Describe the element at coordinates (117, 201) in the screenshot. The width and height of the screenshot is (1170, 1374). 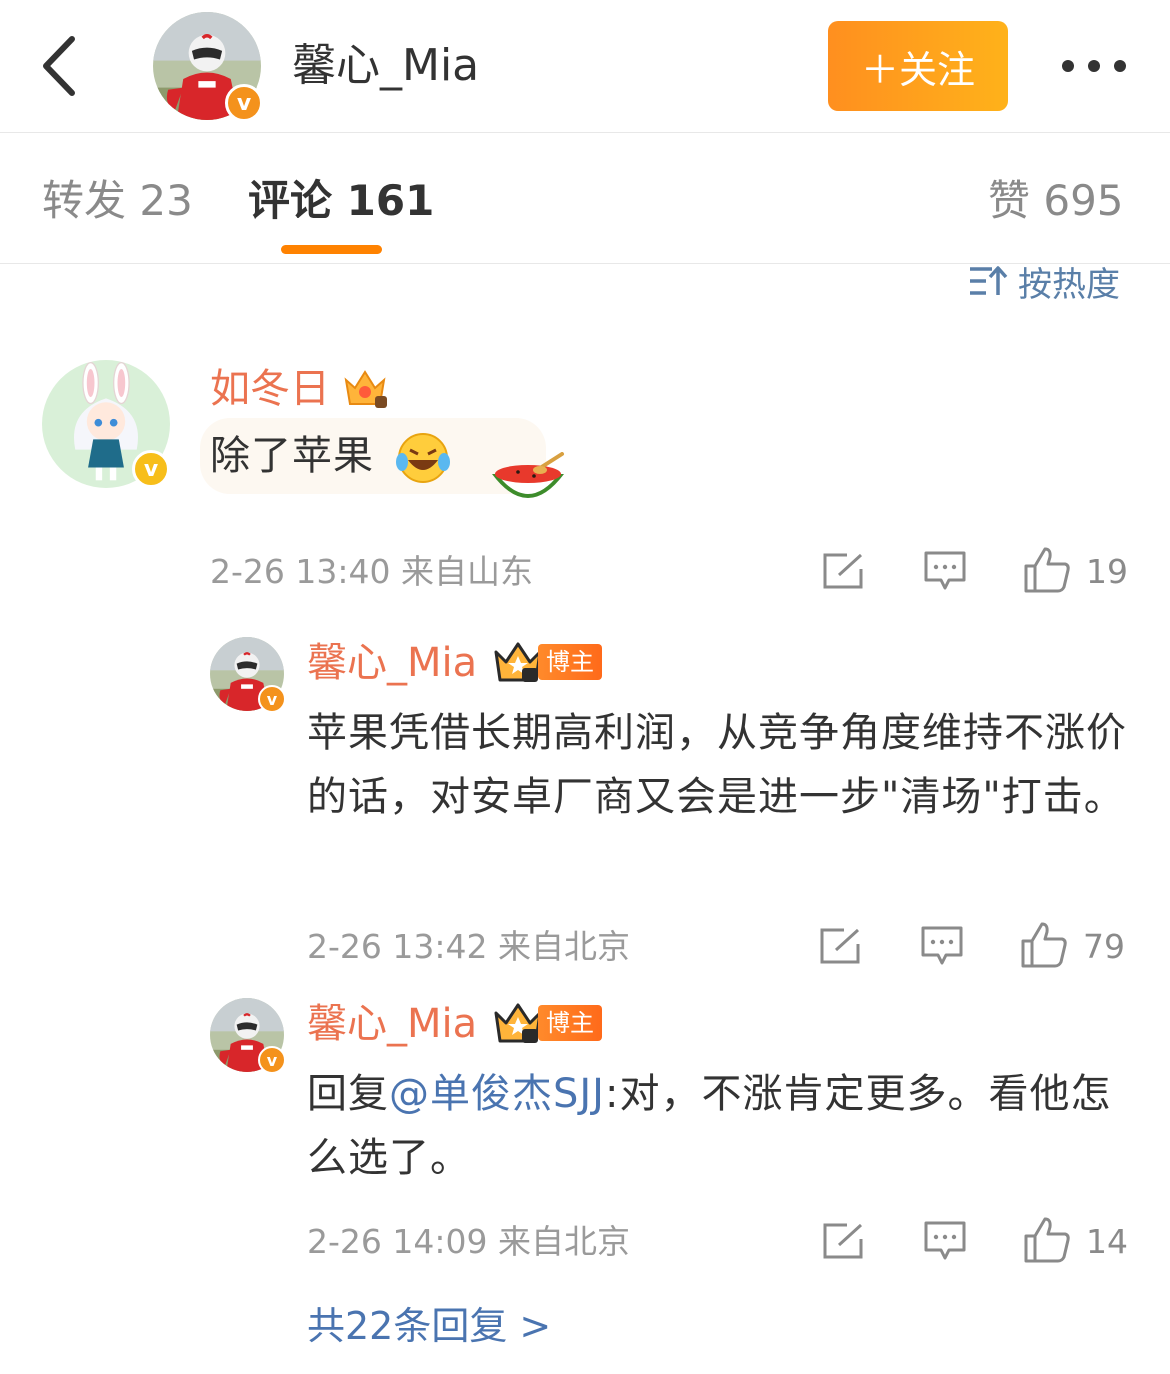
I see `tab-repost: 转发 23` at that location.